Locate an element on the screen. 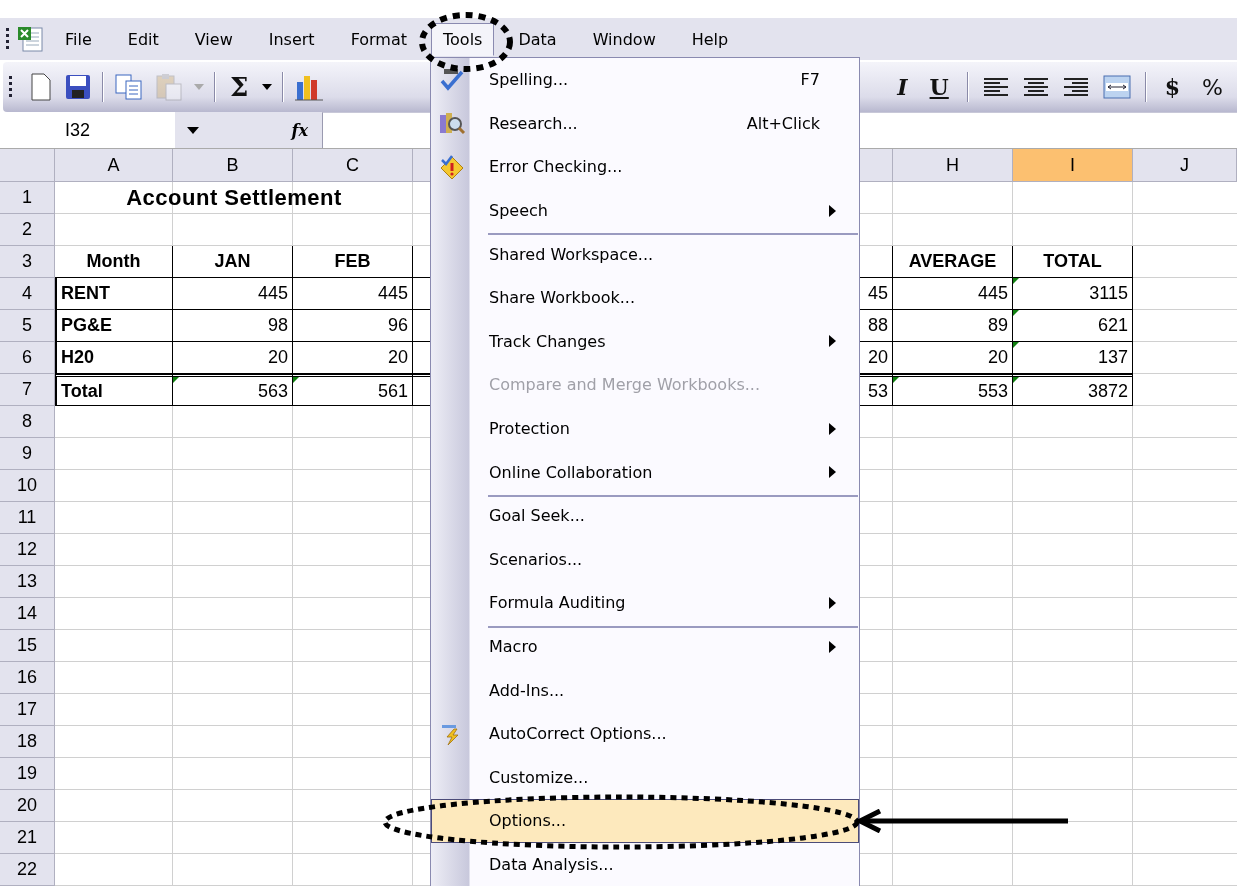 This screenshot has height=888, width=1237. table-cell: AVERAGE is located at coordinates (953, 262).